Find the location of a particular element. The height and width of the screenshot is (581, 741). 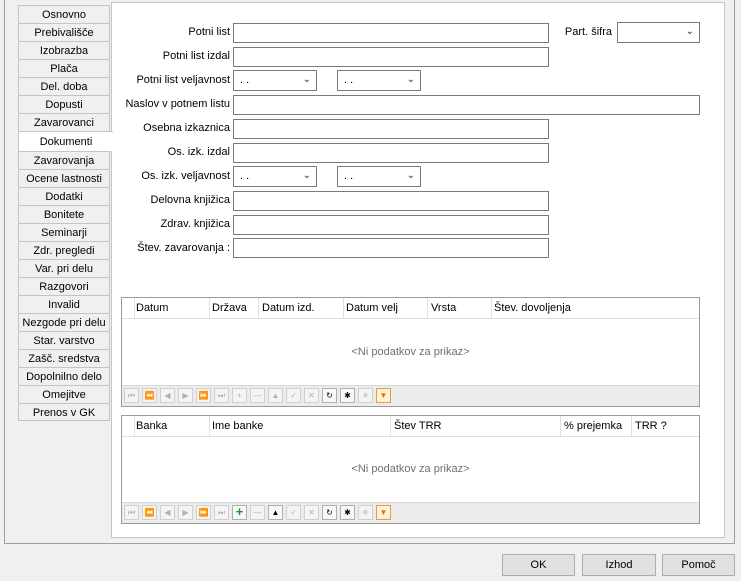

potni-list-label: Potni list is located at coordinates (209, 32).